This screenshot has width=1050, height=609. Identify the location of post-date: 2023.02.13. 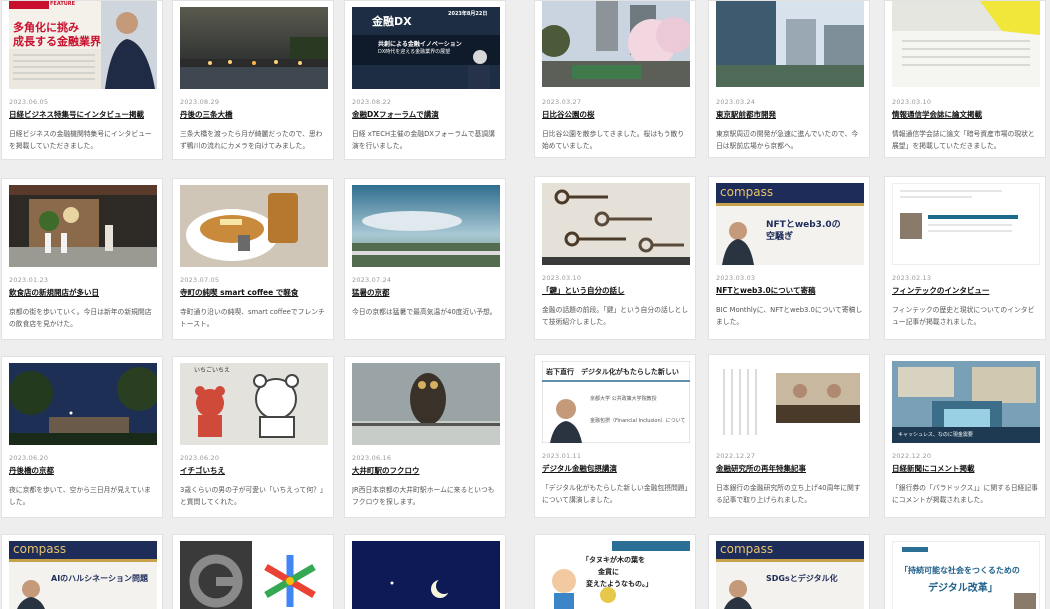
(912, 278).